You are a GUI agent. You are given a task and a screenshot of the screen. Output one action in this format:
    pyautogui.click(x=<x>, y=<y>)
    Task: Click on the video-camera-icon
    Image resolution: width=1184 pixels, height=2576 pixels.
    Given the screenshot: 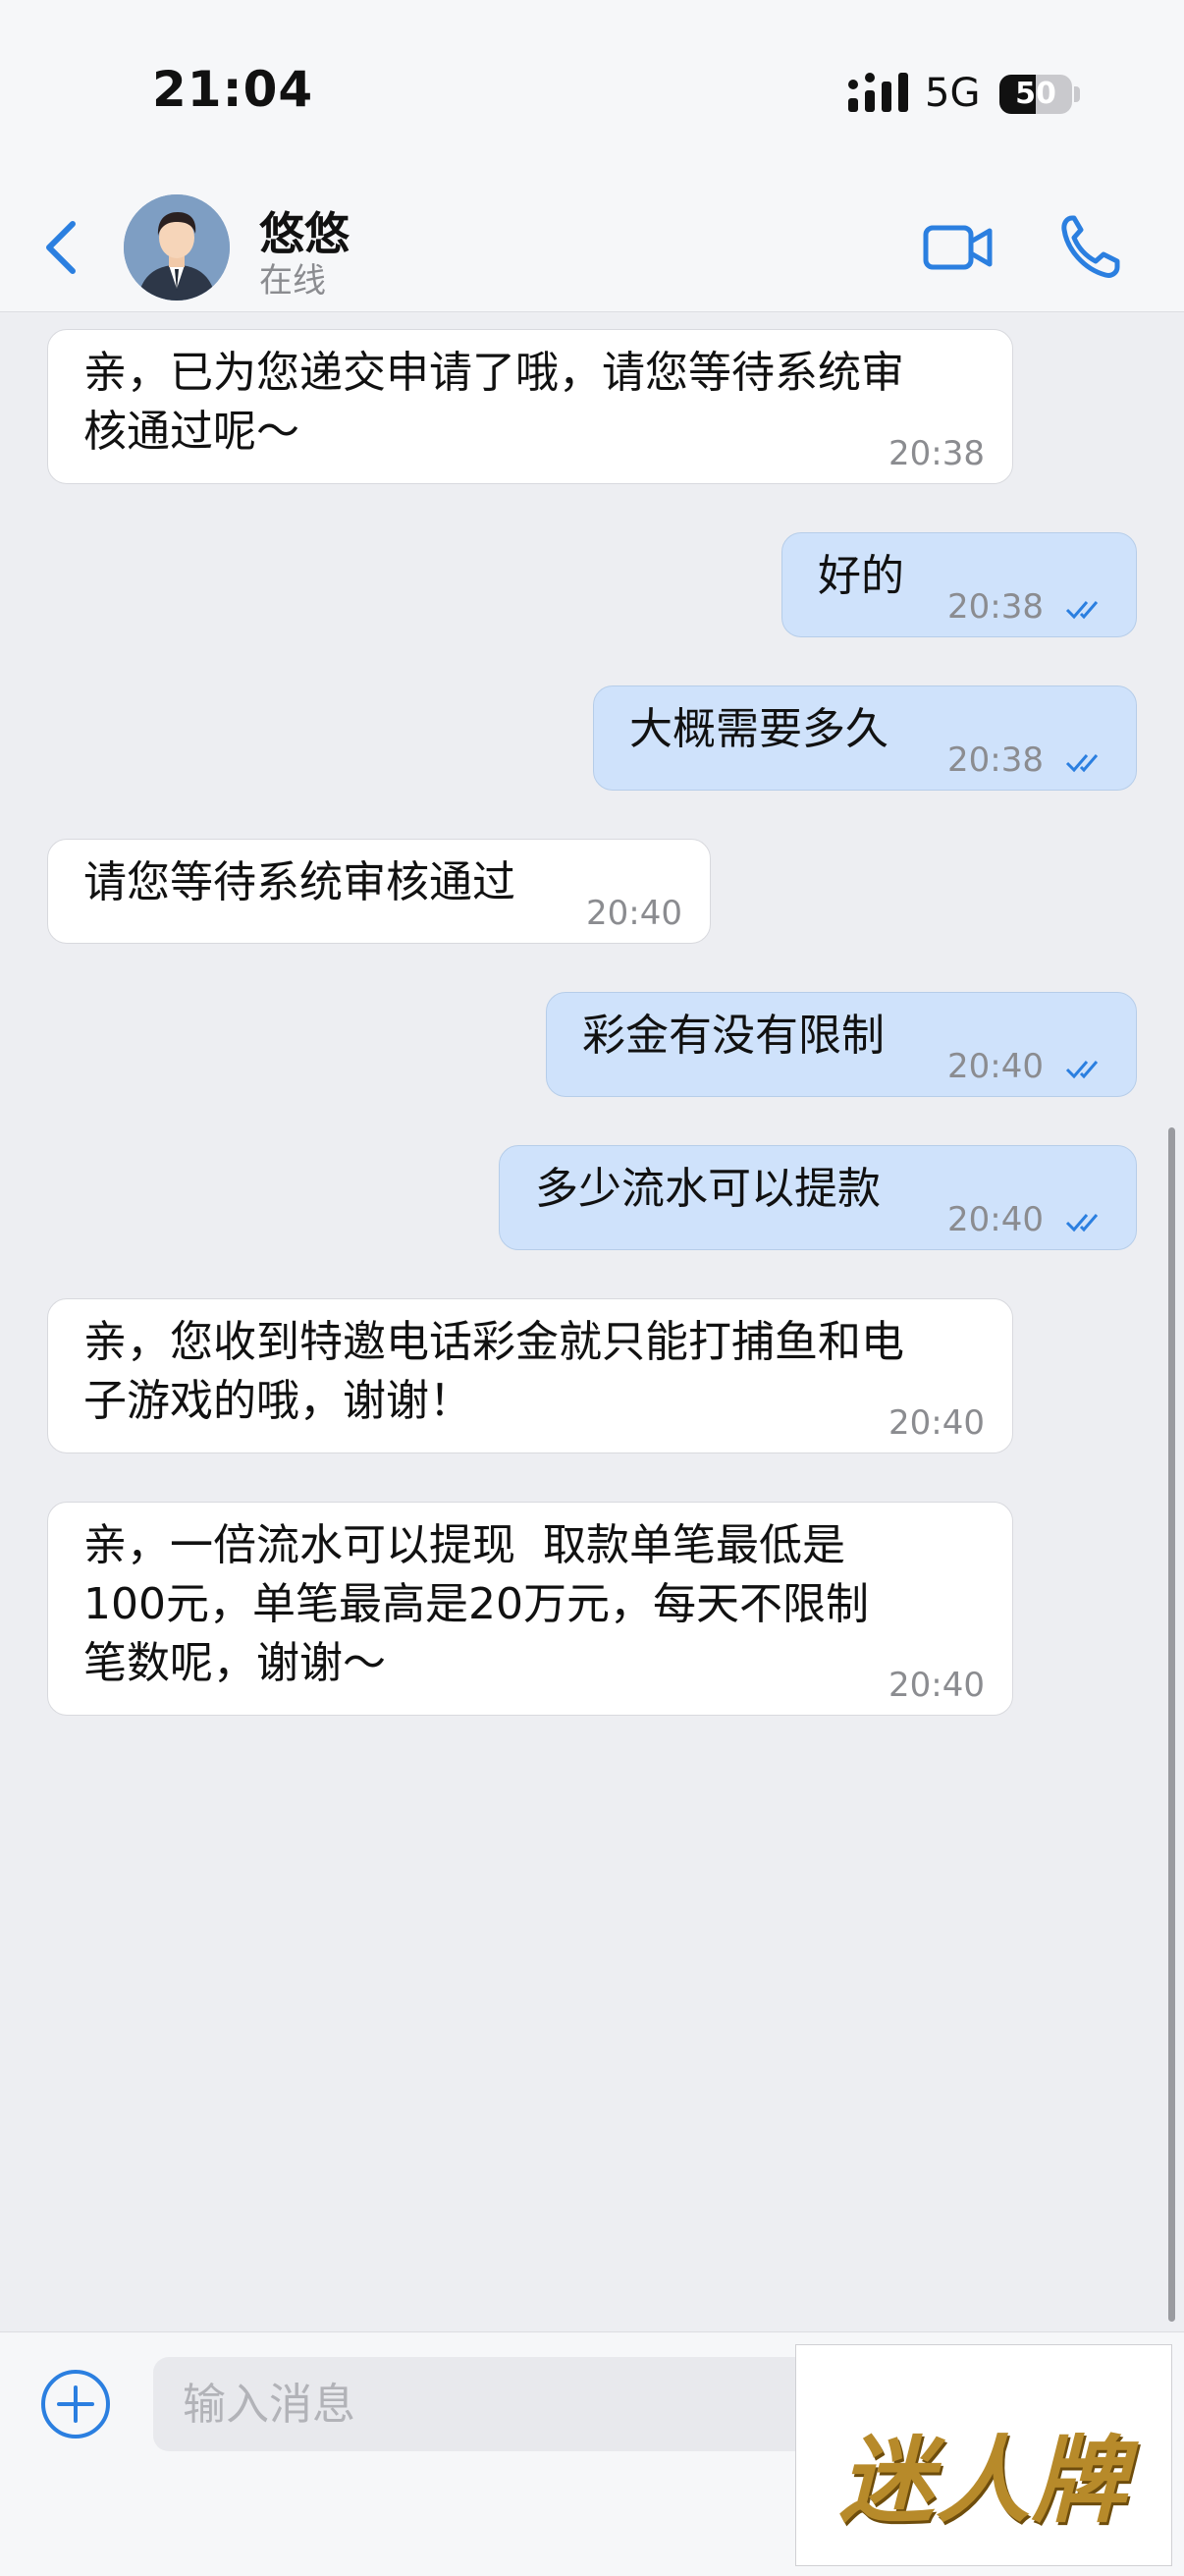 What is the action you would take?
    pyautogui.click(x=958, y=248)
    